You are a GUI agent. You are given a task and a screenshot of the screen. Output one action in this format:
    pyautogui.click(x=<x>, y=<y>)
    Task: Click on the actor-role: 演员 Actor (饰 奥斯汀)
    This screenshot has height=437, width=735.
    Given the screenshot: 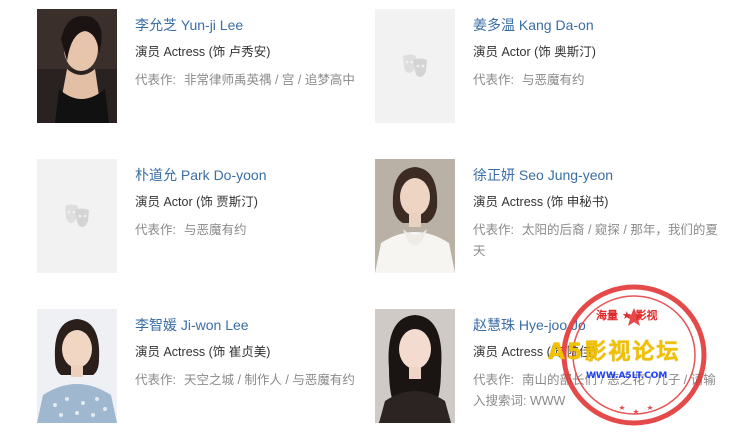 What is the action you would take?
    pyautogui.click(x=534, y=52)
    